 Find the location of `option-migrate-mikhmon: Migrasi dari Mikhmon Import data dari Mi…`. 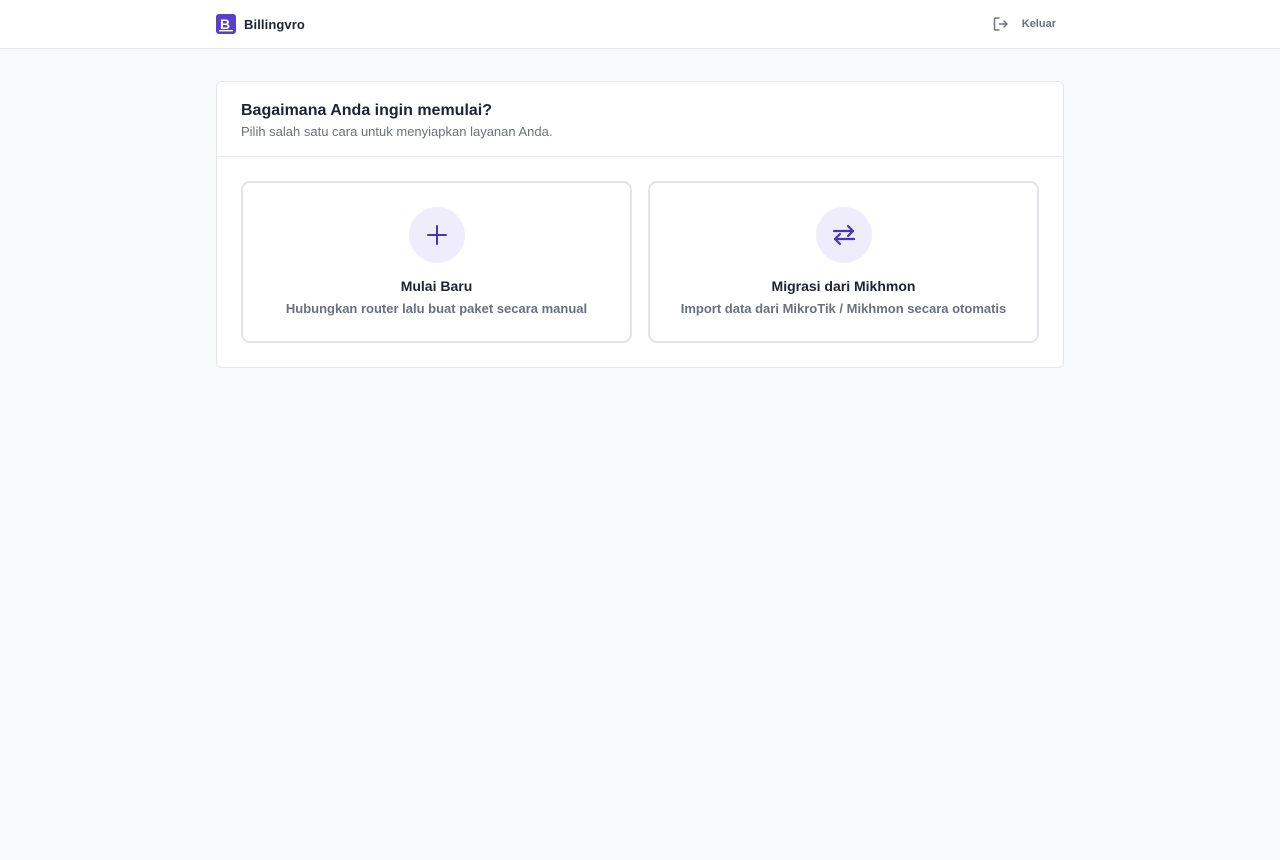

option-migrate-mikhmon: Migrasi dari Mikhmon Import data dari Mi… is located at coordinates (843, 262).